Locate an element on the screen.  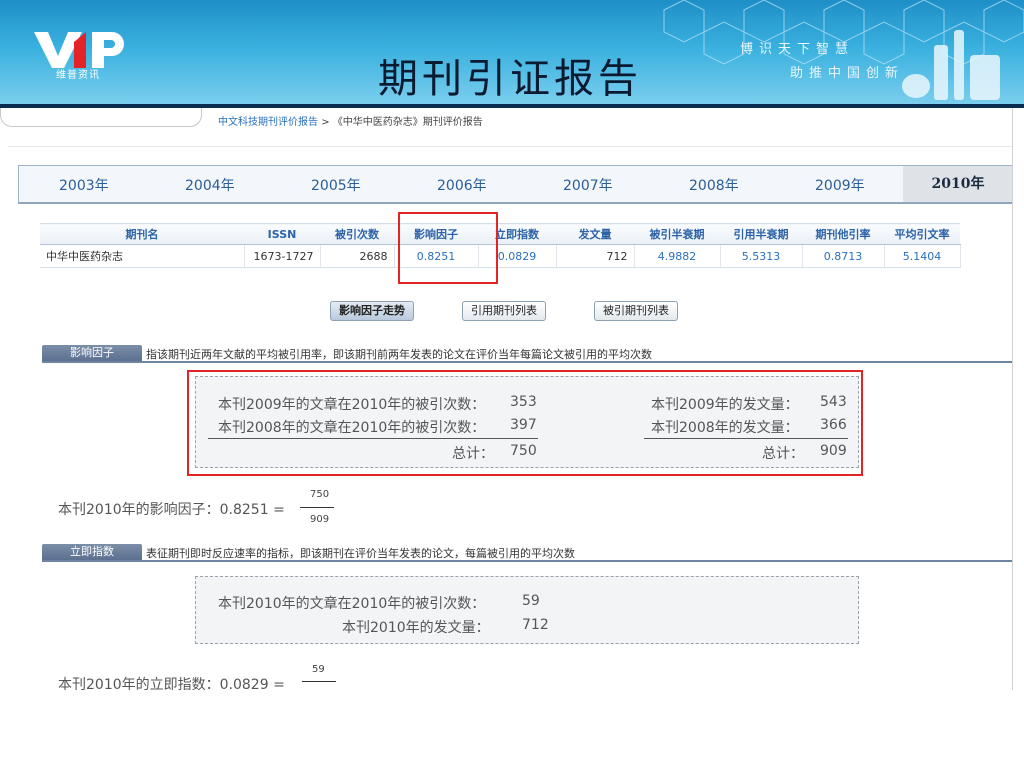
cell-cited-half-life: 4.9882 is located at coordinates (677, 256).